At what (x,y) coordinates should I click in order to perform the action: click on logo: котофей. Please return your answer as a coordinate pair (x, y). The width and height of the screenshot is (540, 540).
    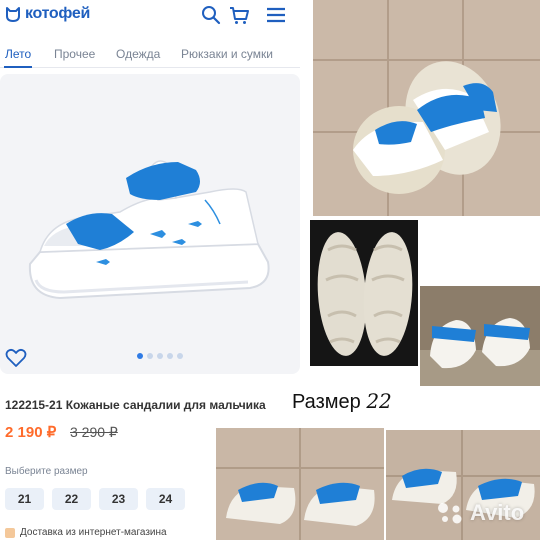
    Looking at the image, I should click on (47, 14).